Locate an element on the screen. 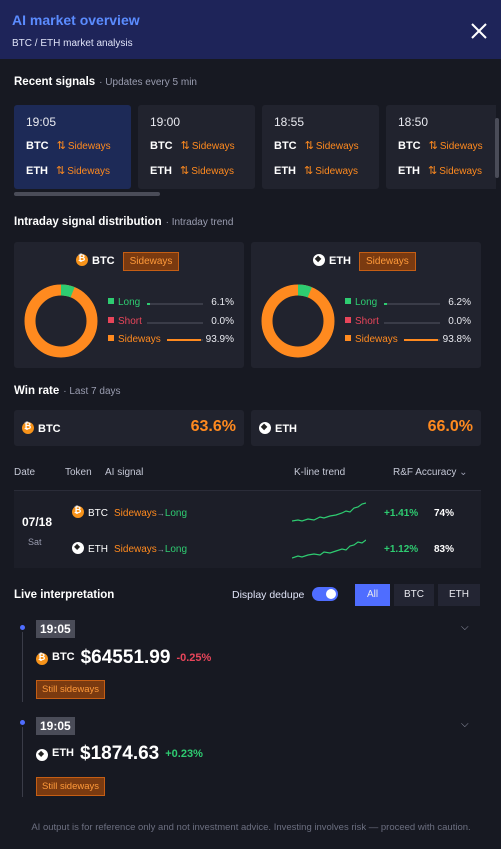  vertical-scrollbar is located at coordinates (497, 148).